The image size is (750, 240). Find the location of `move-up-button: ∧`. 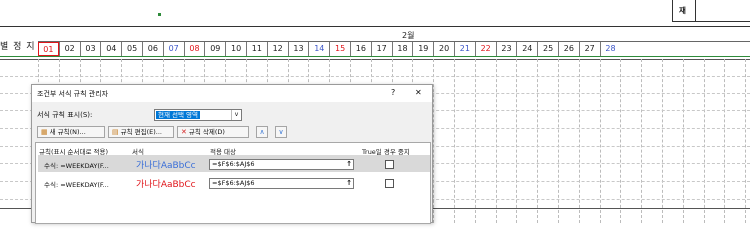

move-up-button: ∧ is located at coordinates (262, 132).